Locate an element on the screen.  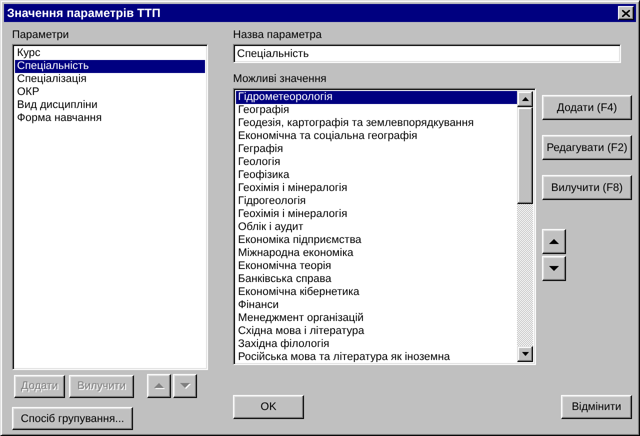
list-item: Міжнародна економіка is located at coordinates (376, 253).